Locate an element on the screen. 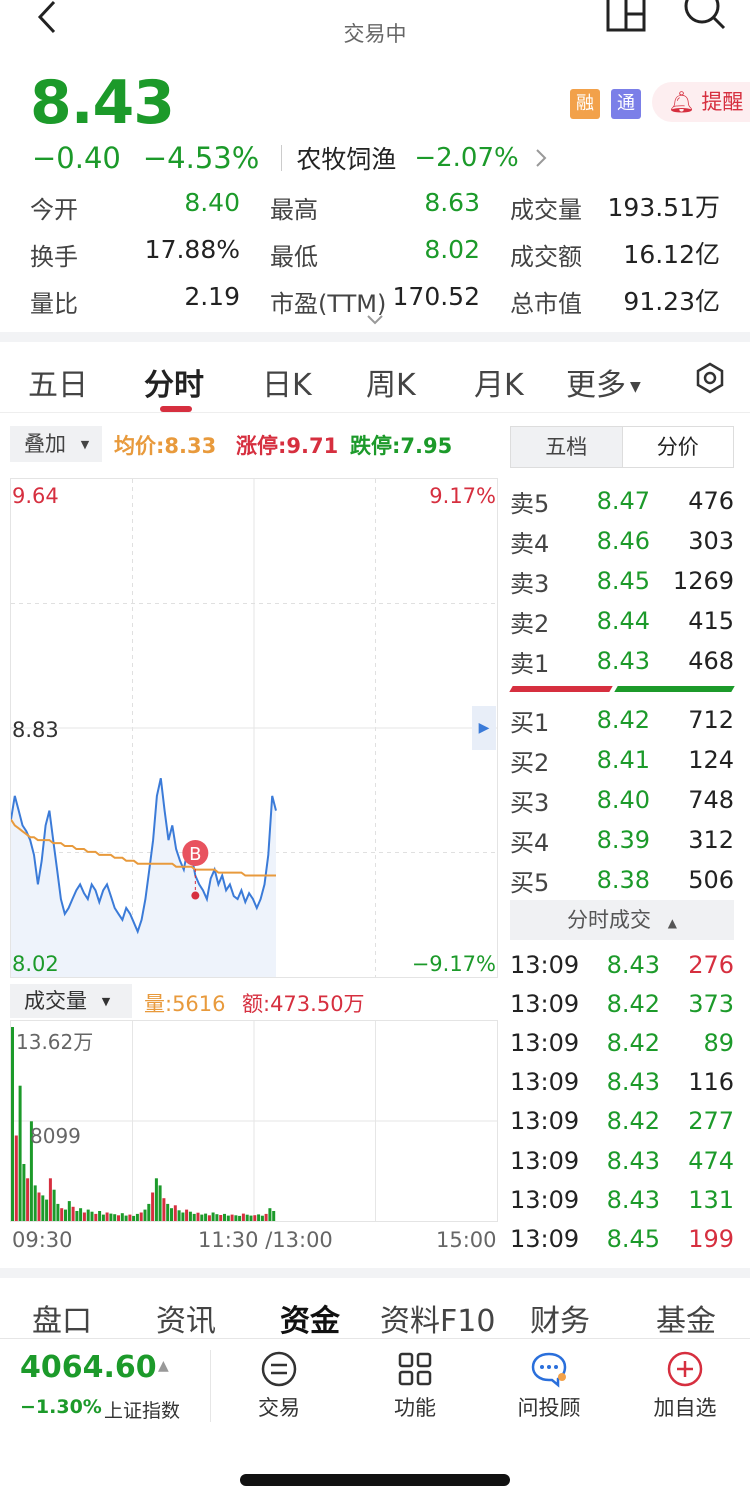  tab-f10: 资料F10 is located at coordinates (437, 1318).